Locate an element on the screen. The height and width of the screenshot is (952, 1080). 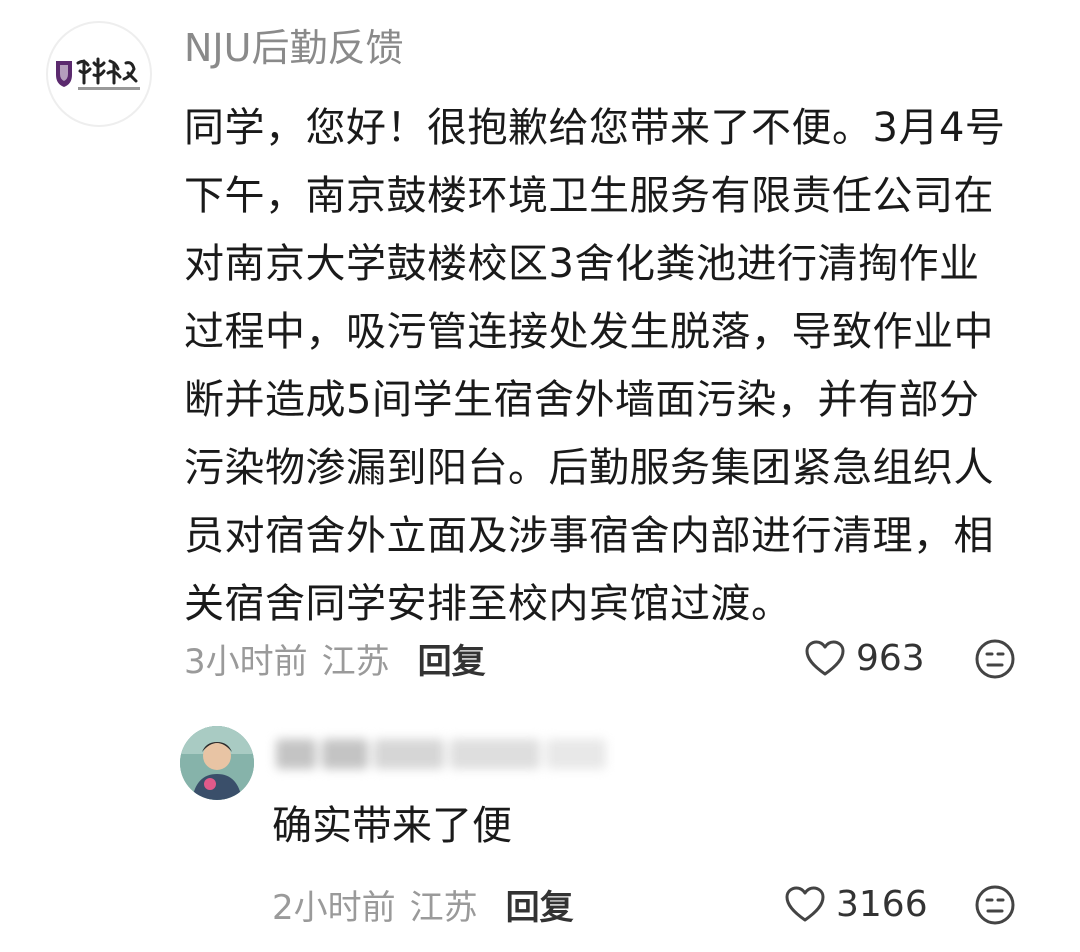
nju-logistics-logo-icon is located at coordinates (98, 73).